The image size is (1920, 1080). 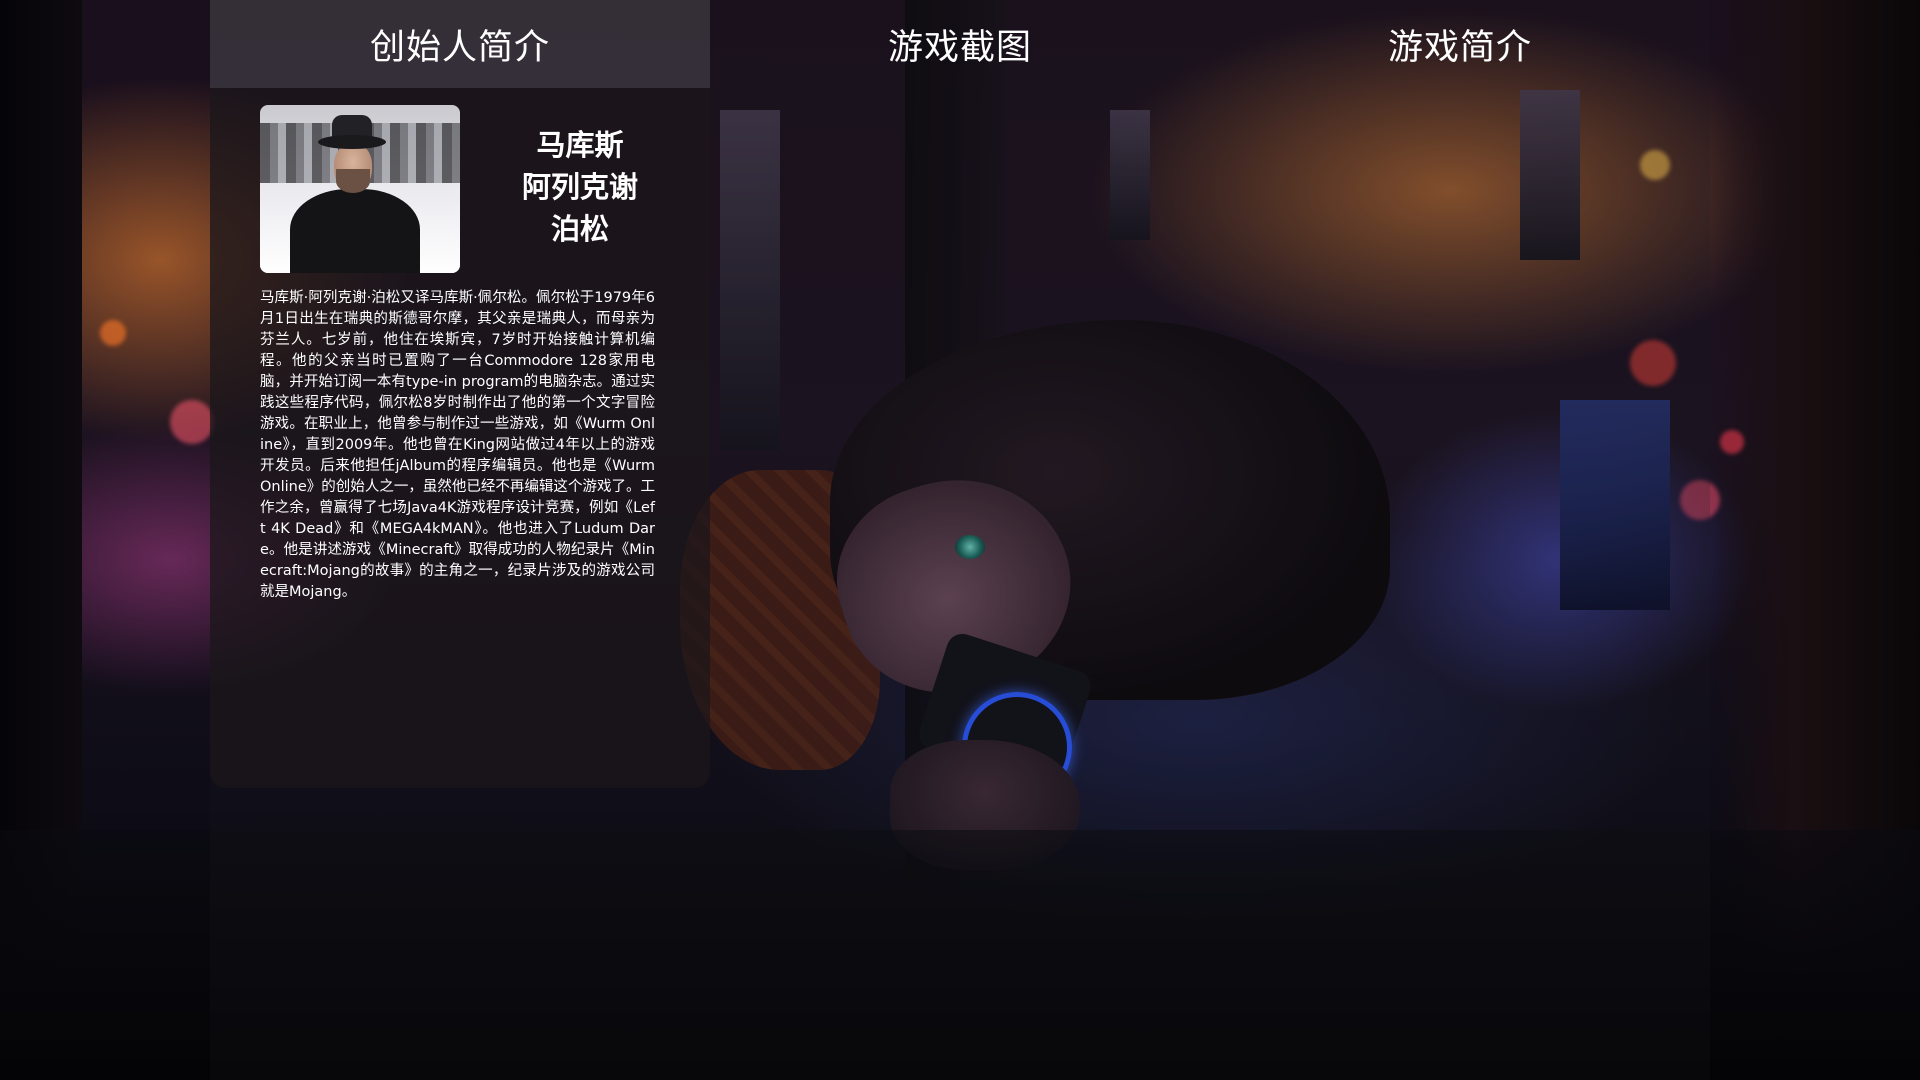 I want to click on tab-game-intro: 游戏简介, so click(x=1460, y=44).